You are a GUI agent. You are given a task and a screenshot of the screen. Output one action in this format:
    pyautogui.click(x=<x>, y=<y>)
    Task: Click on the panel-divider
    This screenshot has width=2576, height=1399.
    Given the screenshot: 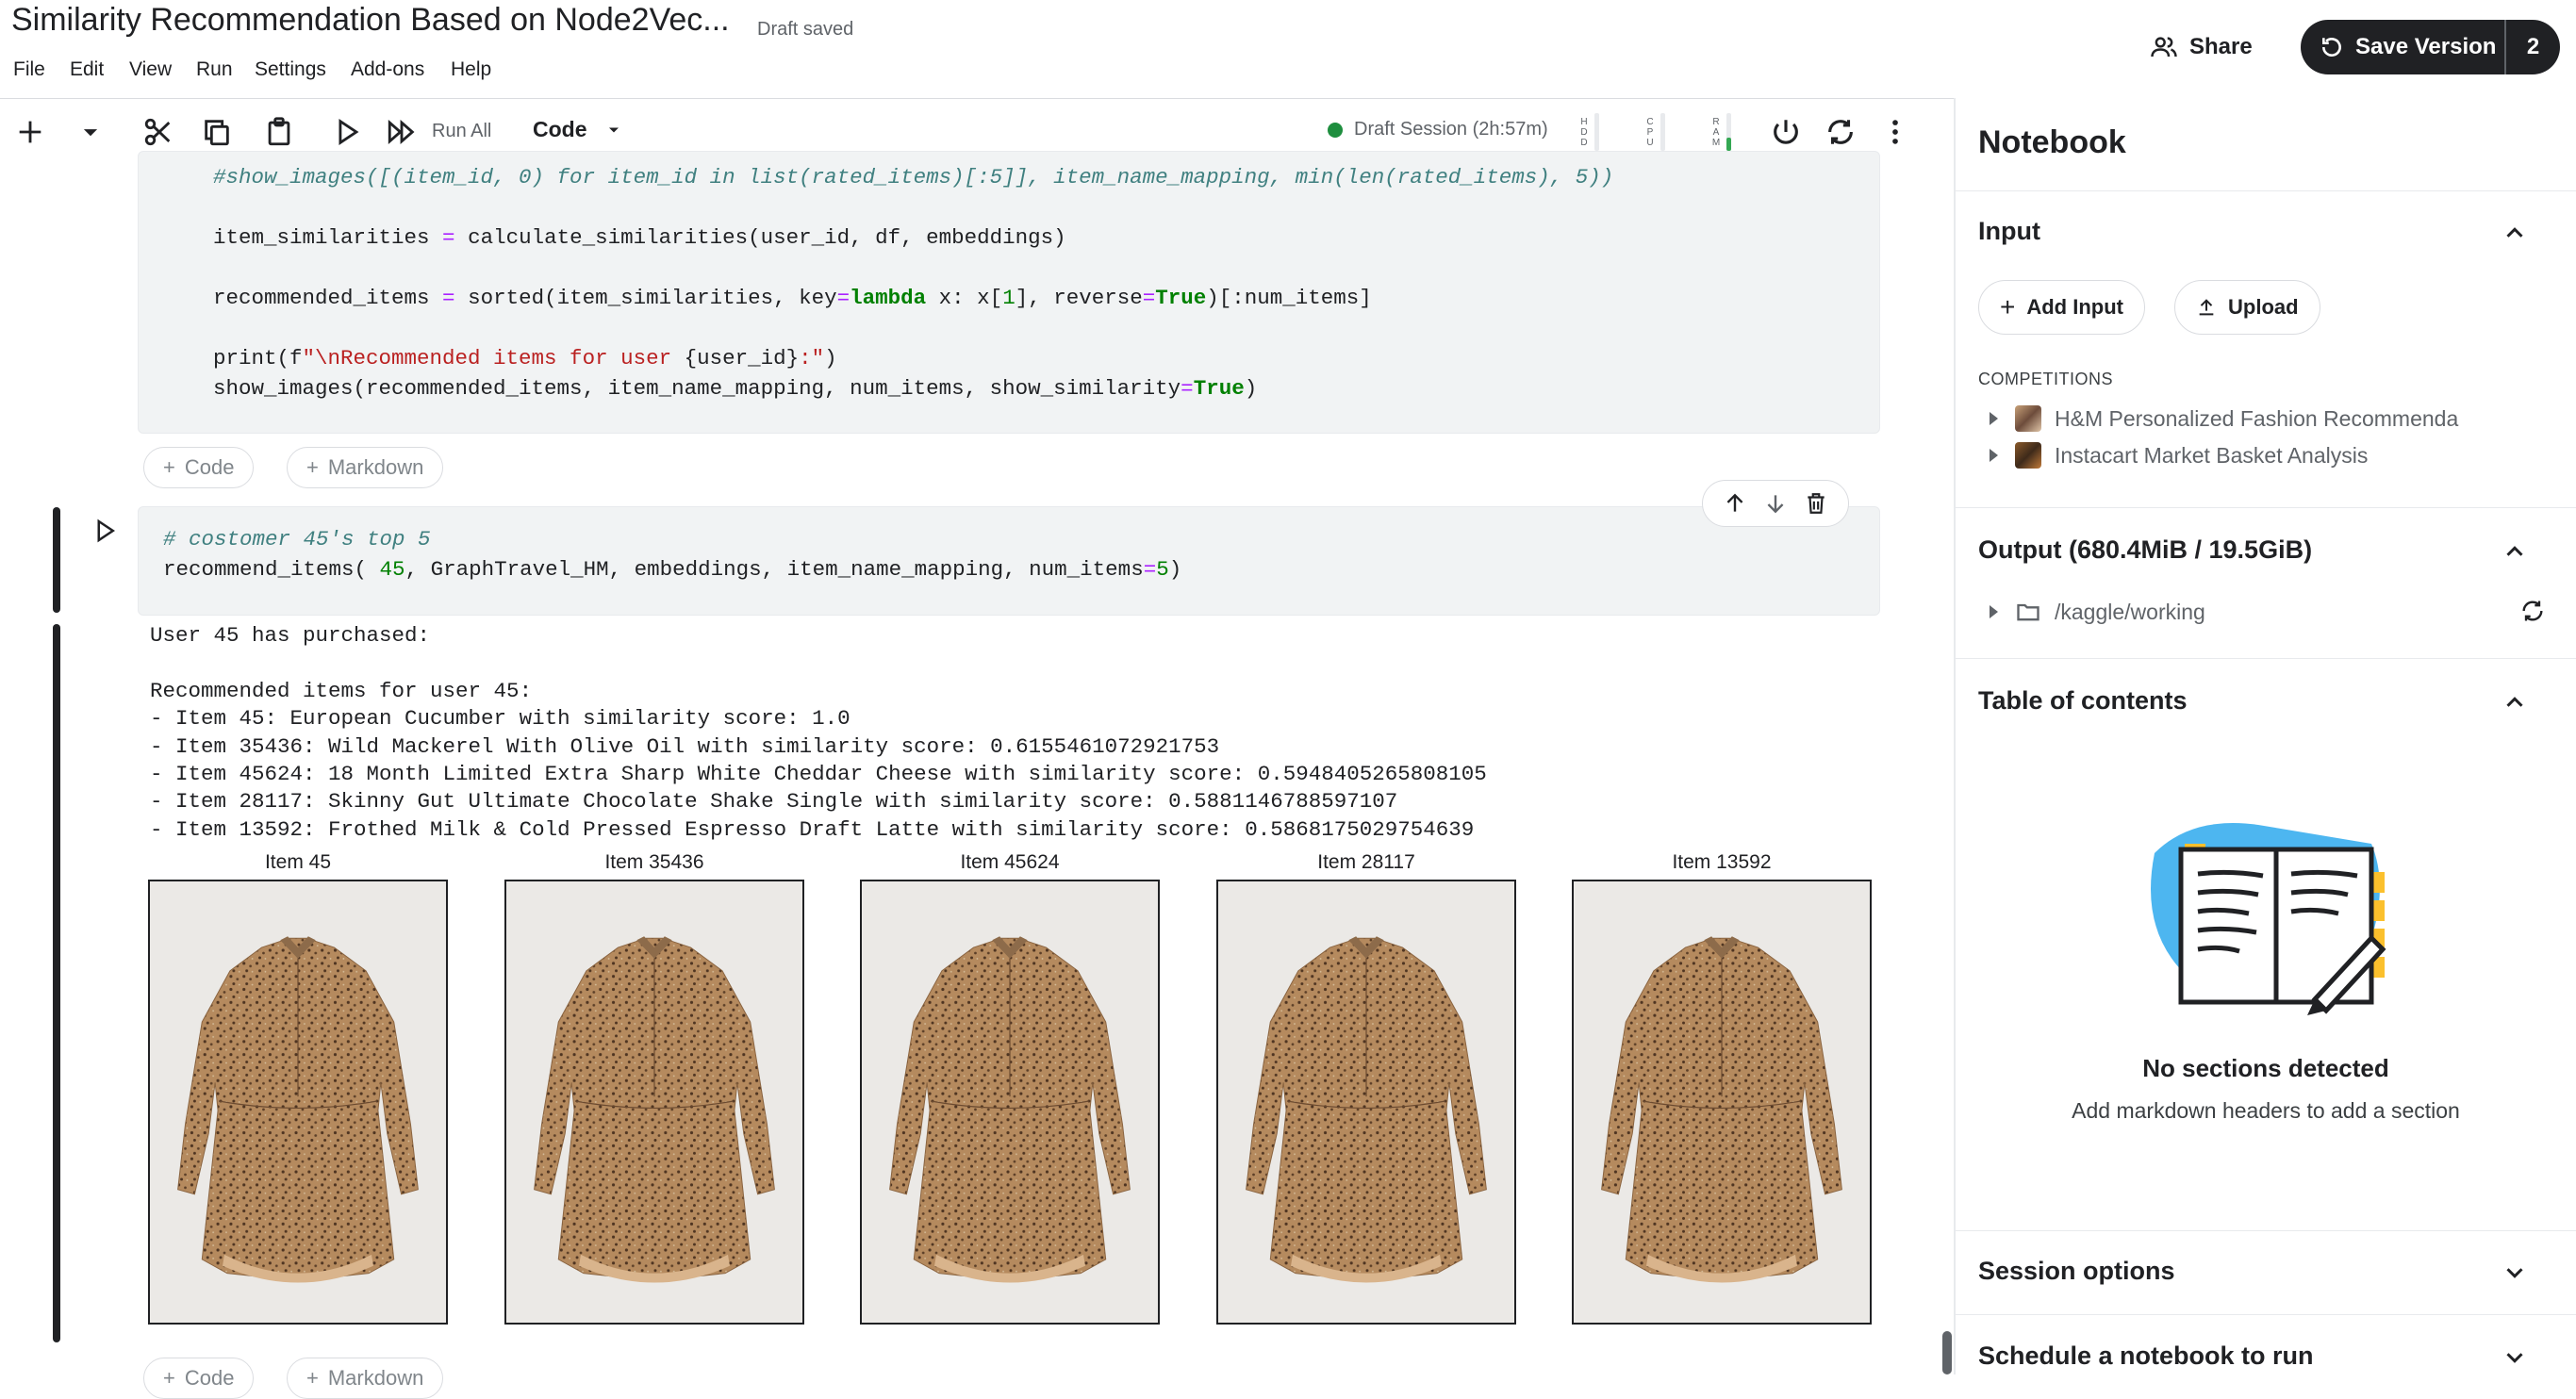 What is the action you would take?
    pyautogui.click(x=1955, y=736)
    